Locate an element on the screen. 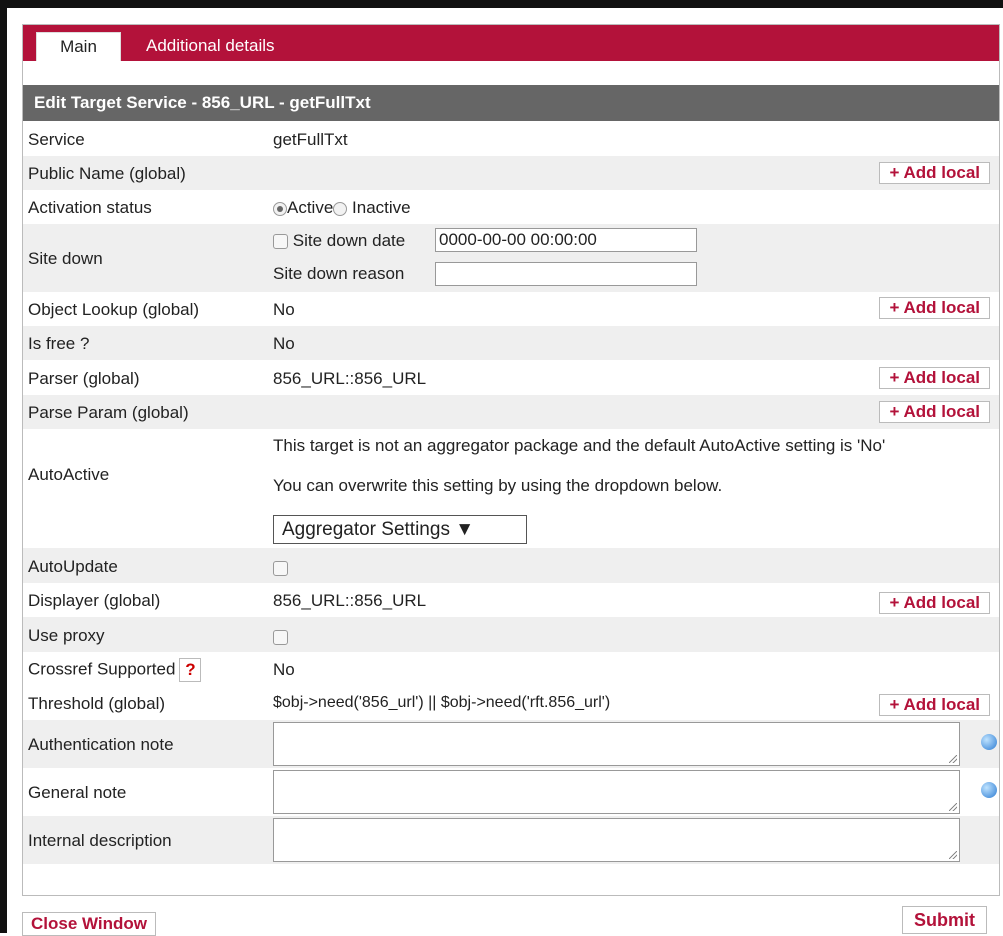 Image resolution: width=1003 pixels, height=936 pixels. use-proxy-checkbox is located at coordinates (280, 638).